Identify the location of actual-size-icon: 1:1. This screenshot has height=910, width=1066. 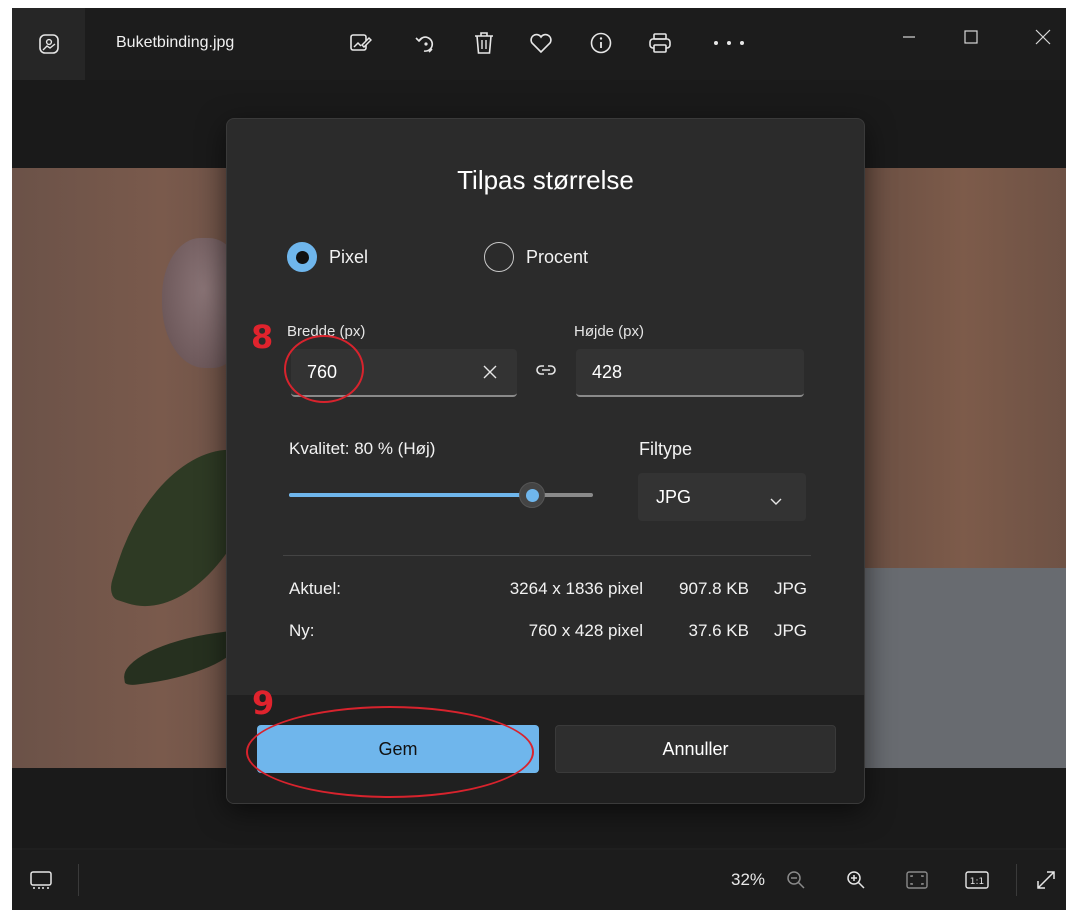
(977, 880).